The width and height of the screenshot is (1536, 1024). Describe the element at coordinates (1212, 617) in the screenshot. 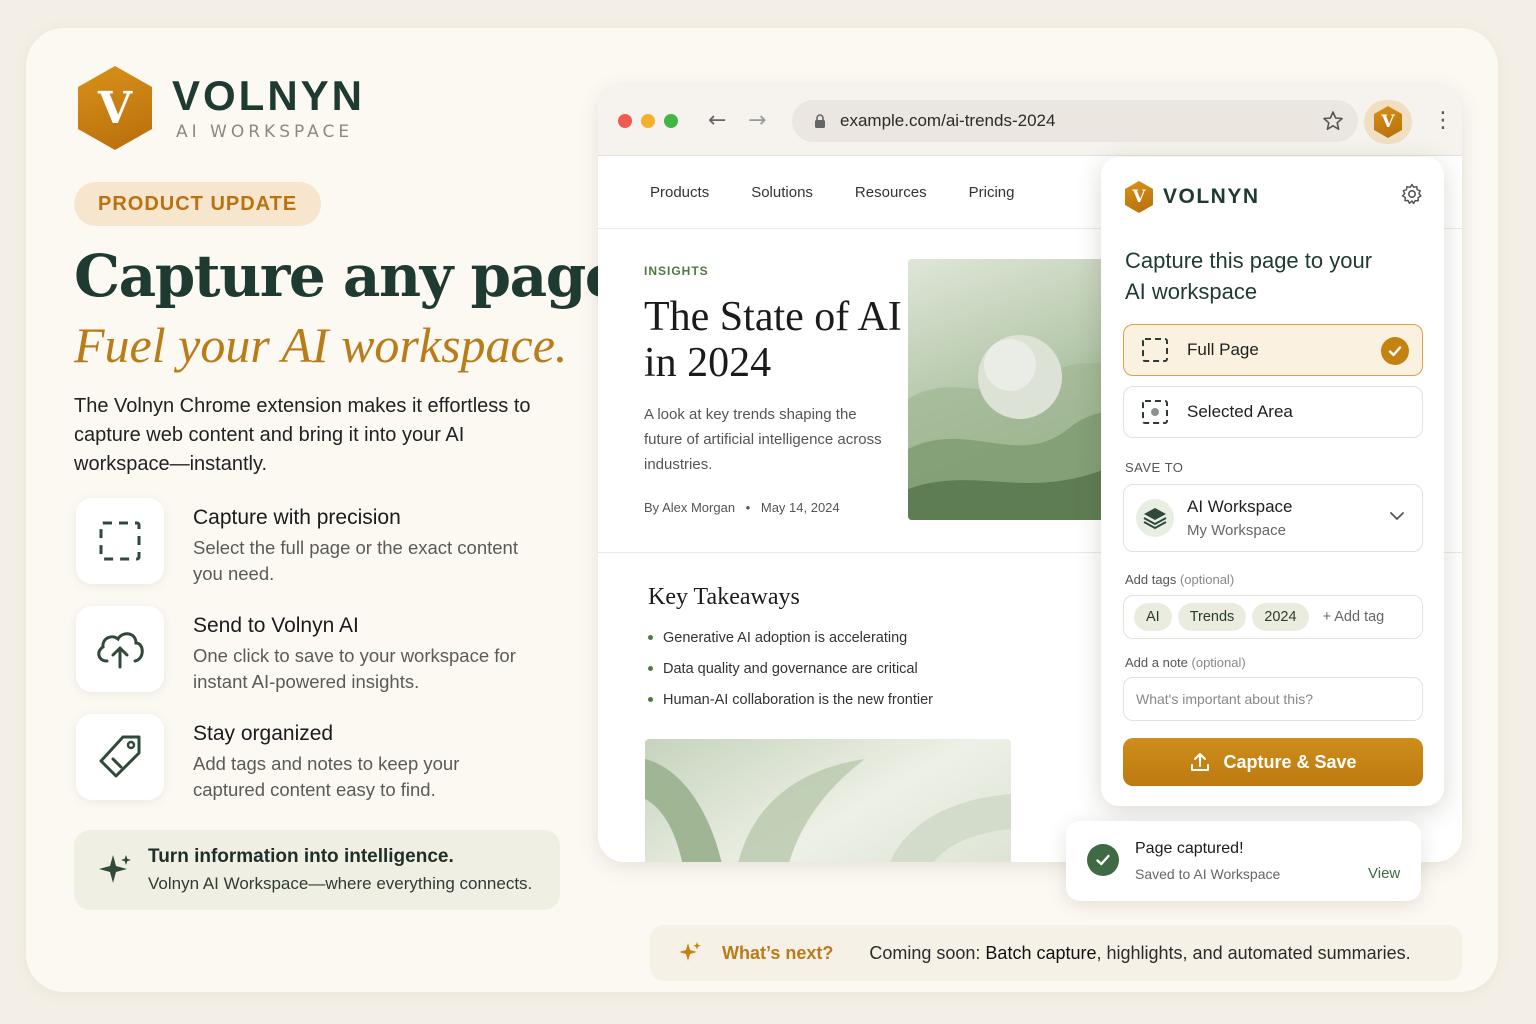

I see `tag-chip: Trends` at that location.